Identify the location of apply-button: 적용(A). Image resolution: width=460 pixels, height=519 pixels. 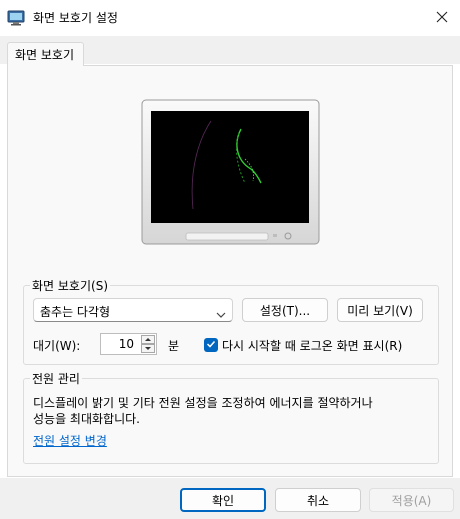
(411, 500).